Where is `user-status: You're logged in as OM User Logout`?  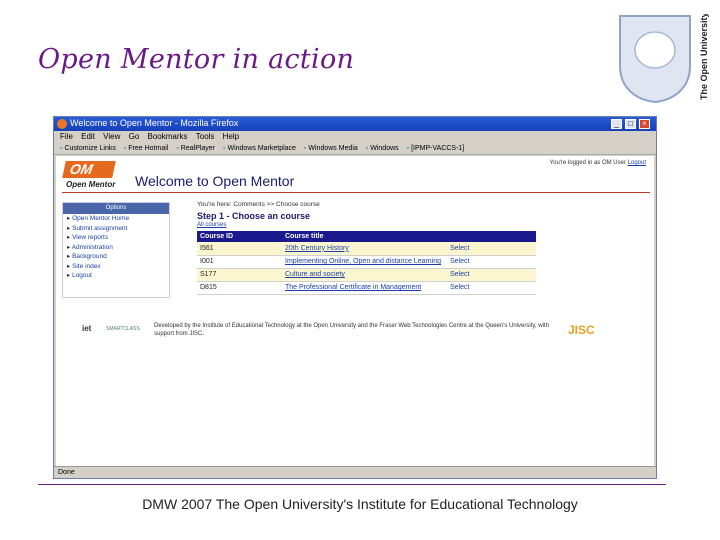 user-status: You're logged in as OM User Logout is located at coordinates (598, 163).